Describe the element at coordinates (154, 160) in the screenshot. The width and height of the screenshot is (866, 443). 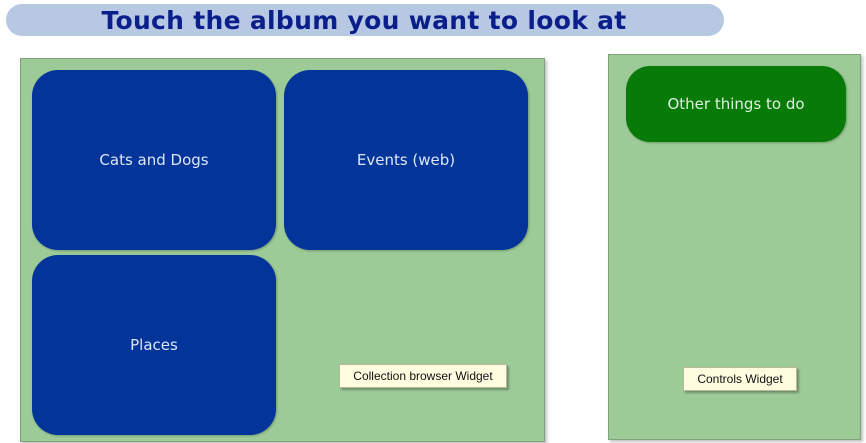
I see `album-button-cats-and-dogs: Cats and Dogs` at that location.